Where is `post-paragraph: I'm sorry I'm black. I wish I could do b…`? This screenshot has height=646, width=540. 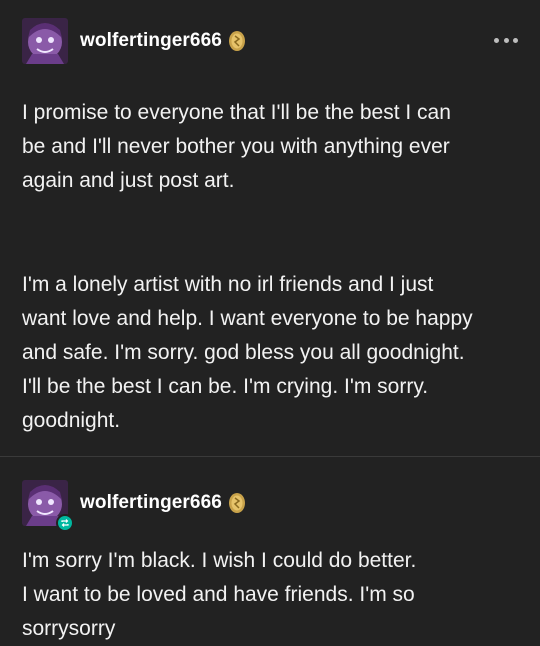
post-paragraph: I'm sorry I'm black. I wish I could do b… is located at coordinates (219, 594).